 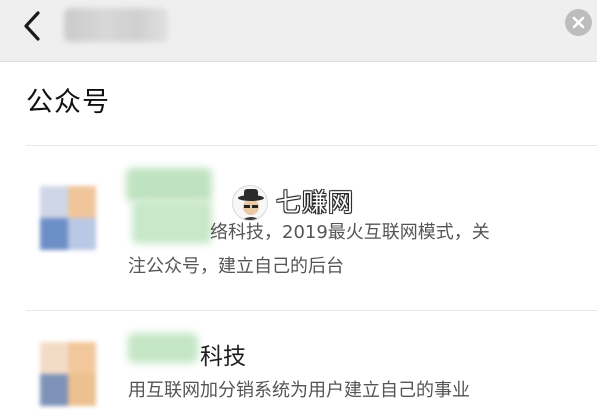 I want to click on description-line: 用互联网加分销系统为用户建立自己的事业, so click(x=299, y=390).